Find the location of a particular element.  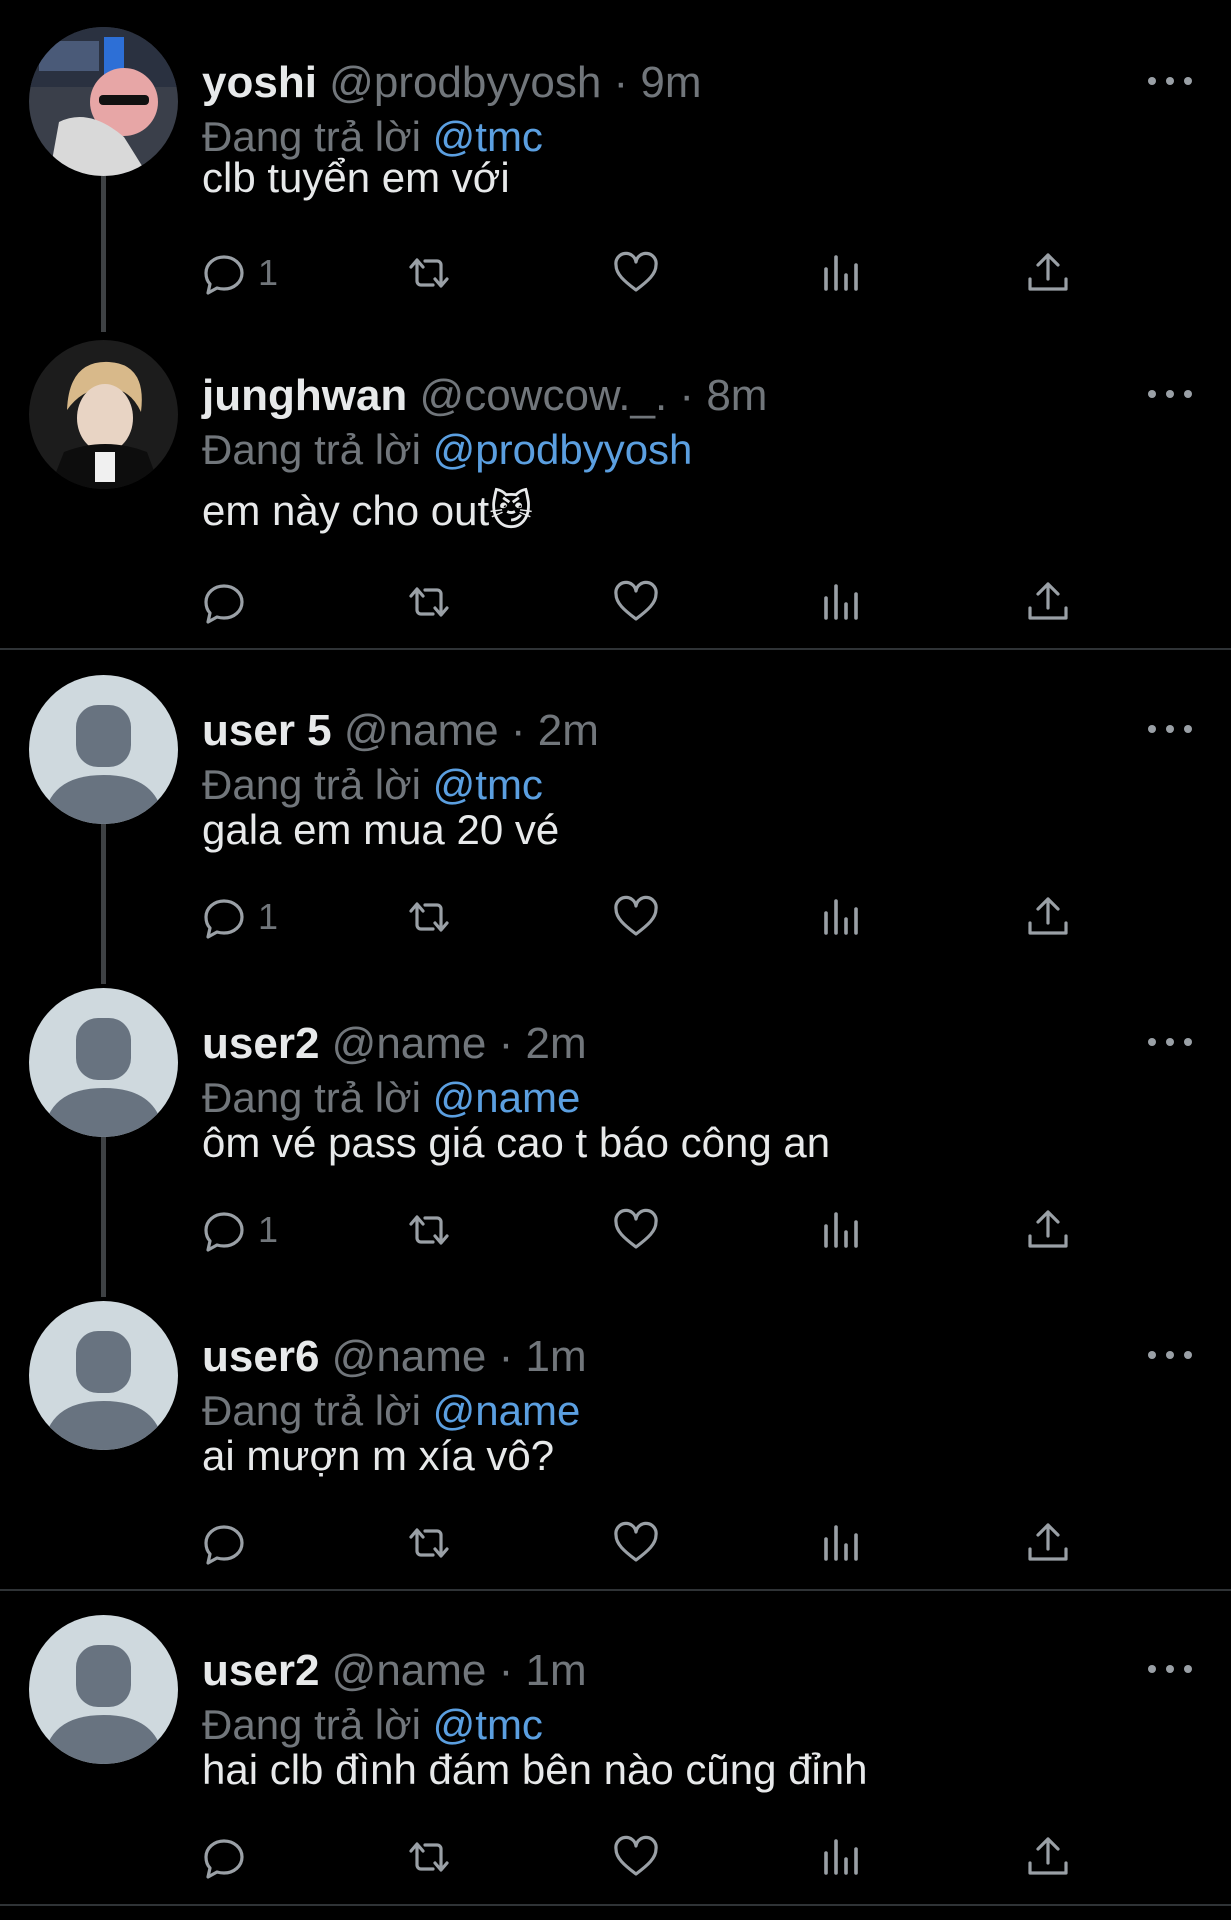

display-name: yoshi is located at coordinates (259, 82).